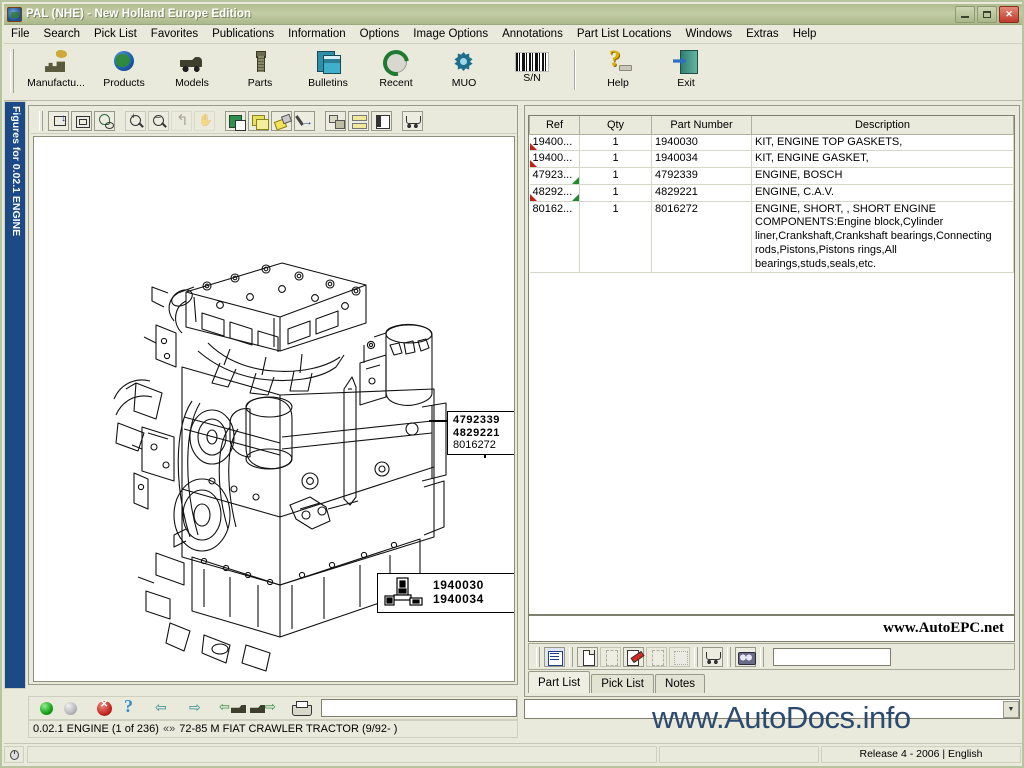 The height and width of the screenshot is (768, 1024). Describe the element at coordinates (20, 34) in the screenshot. I see `menu-item-file: File` at that location.